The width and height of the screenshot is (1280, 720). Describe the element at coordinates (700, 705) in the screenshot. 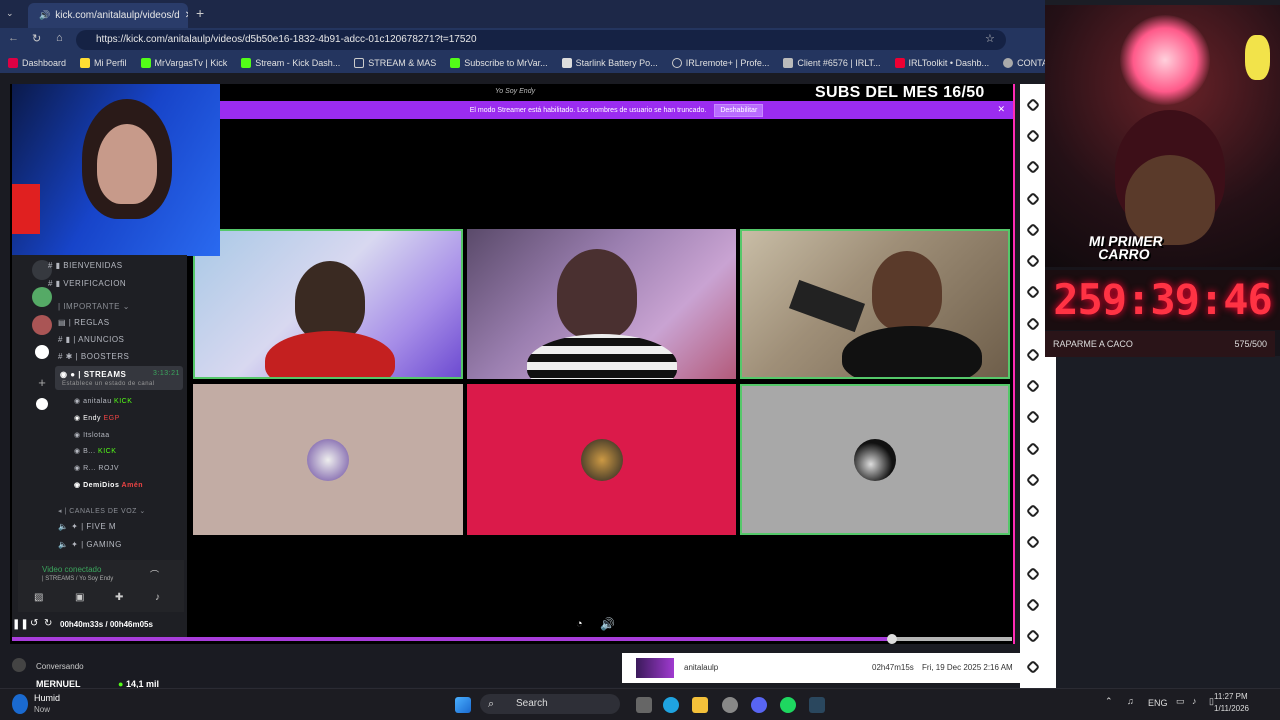

I see `explorer-icon` at that location.